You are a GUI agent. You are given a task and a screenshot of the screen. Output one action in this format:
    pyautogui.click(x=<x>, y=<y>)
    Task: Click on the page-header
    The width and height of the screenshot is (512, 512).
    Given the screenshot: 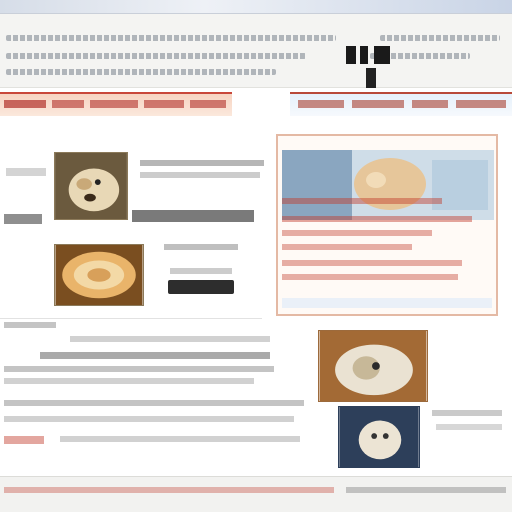 What is the action you would take?
    pyautogui.click(x=256, y=51)
    